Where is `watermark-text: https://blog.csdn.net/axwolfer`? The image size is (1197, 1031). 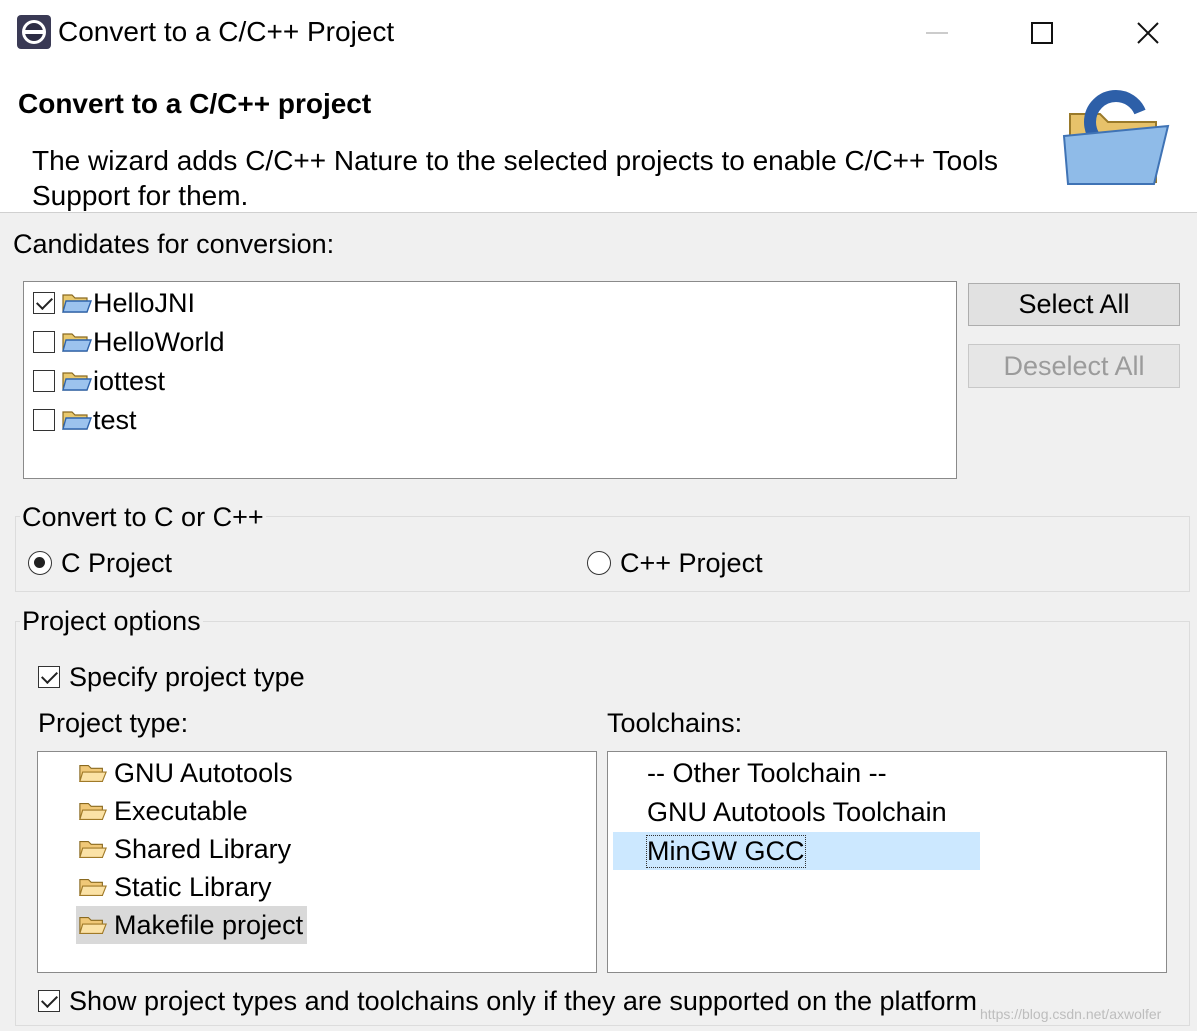
watermark-text: https://blog.csdn.net/axwolfer is located at coordinates (1071, 1014).